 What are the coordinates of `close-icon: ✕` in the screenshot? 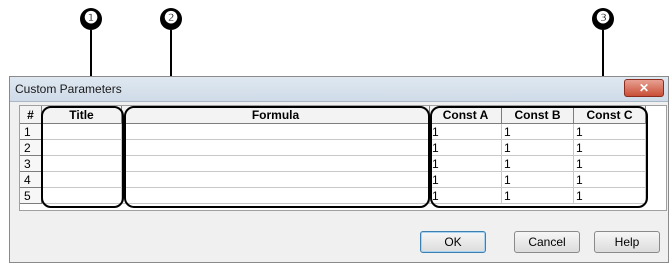 It's located at (644, 88).